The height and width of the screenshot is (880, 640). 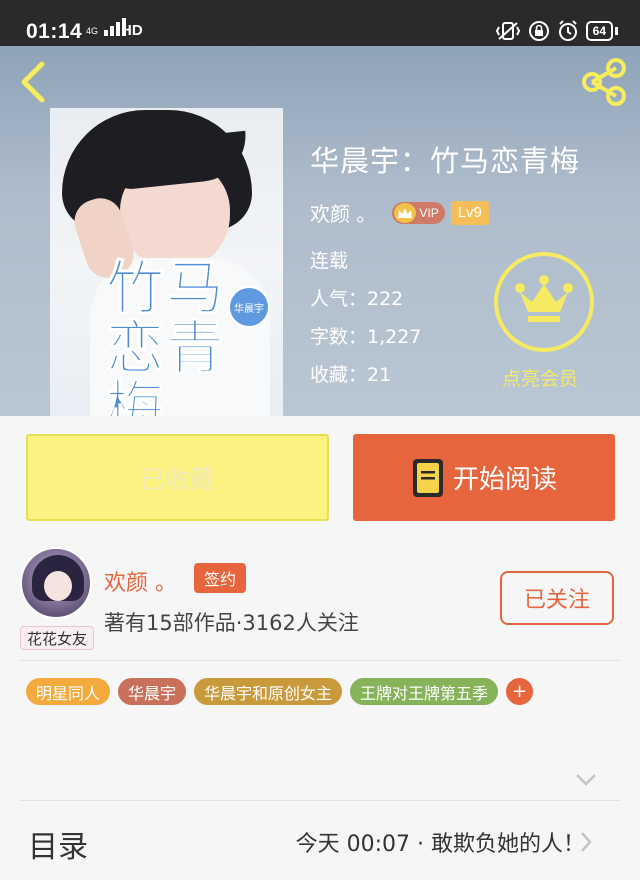 What do you see at coordinates (329, 261) in the screenshot?
I see `serial-status: 连载` at bounding box center [329, 261].